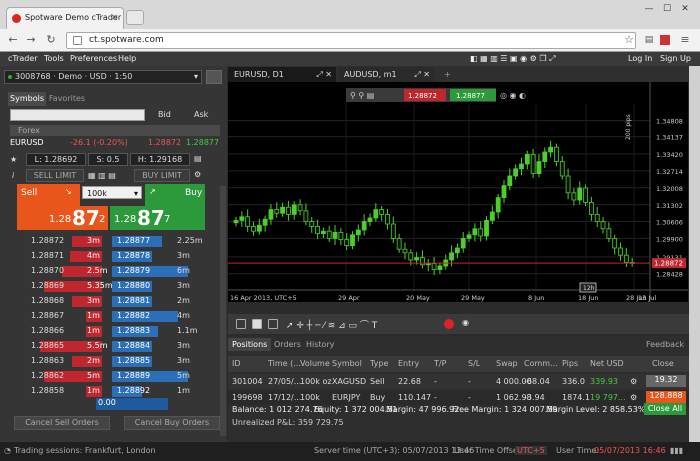 Image resolution: width=700 pixels, height=461 pixels. Describe the element at coordinates (85, 450) in the screenshot. I see `sessions-text: Trading sessions: Frankfurt, London` at that location.